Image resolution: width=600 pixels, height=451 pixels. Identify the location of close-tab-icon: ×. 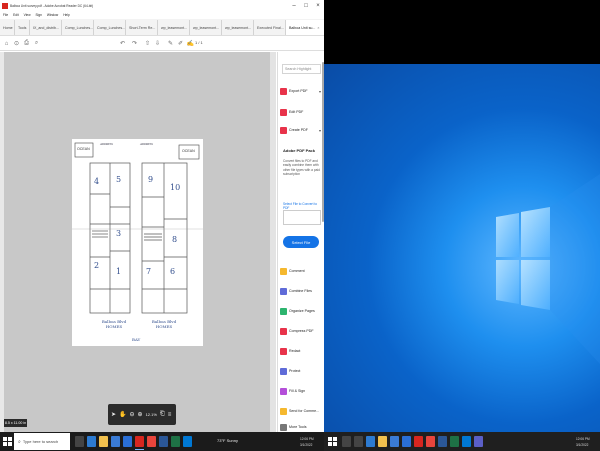
(318, 28).